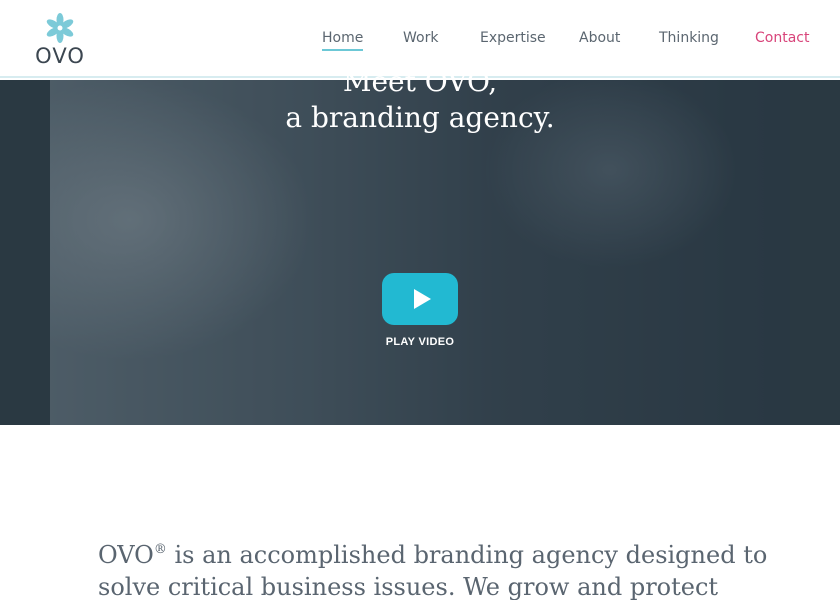 This screenshot has width=840, height=600. Describe the element at coordinates (343, 40) in the screenshot. I see `nav-home: Home` at that location.